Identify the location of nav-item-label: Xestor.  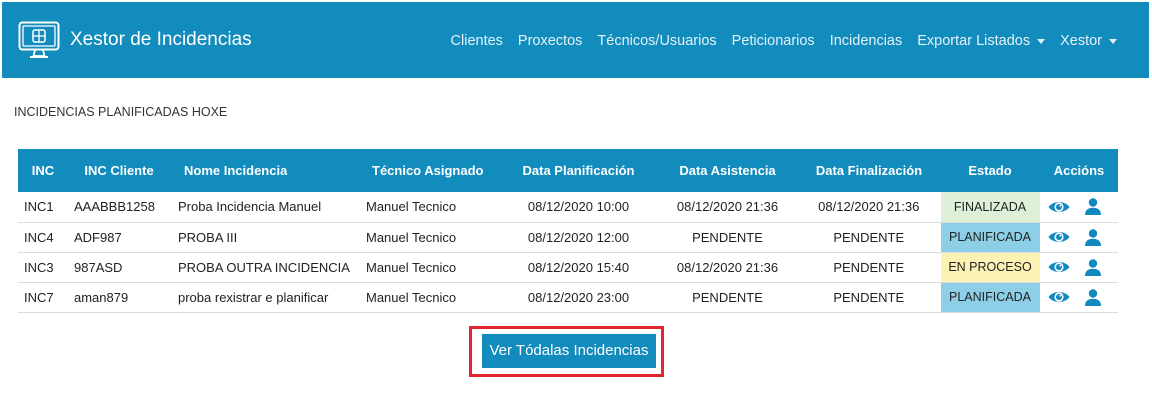
(1081, 41).